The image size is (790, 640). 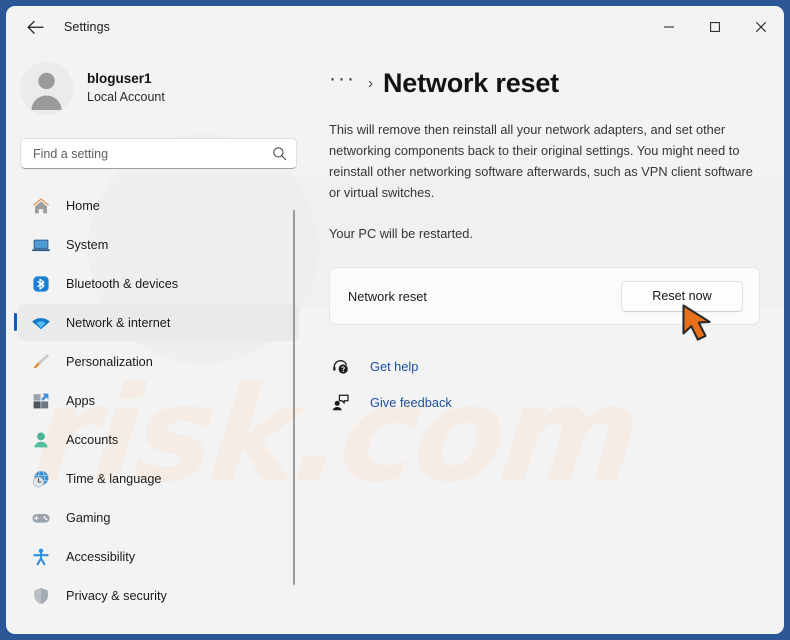 I want to click on sidebar-item-label: Accessibility, so click(x=101, y=556).